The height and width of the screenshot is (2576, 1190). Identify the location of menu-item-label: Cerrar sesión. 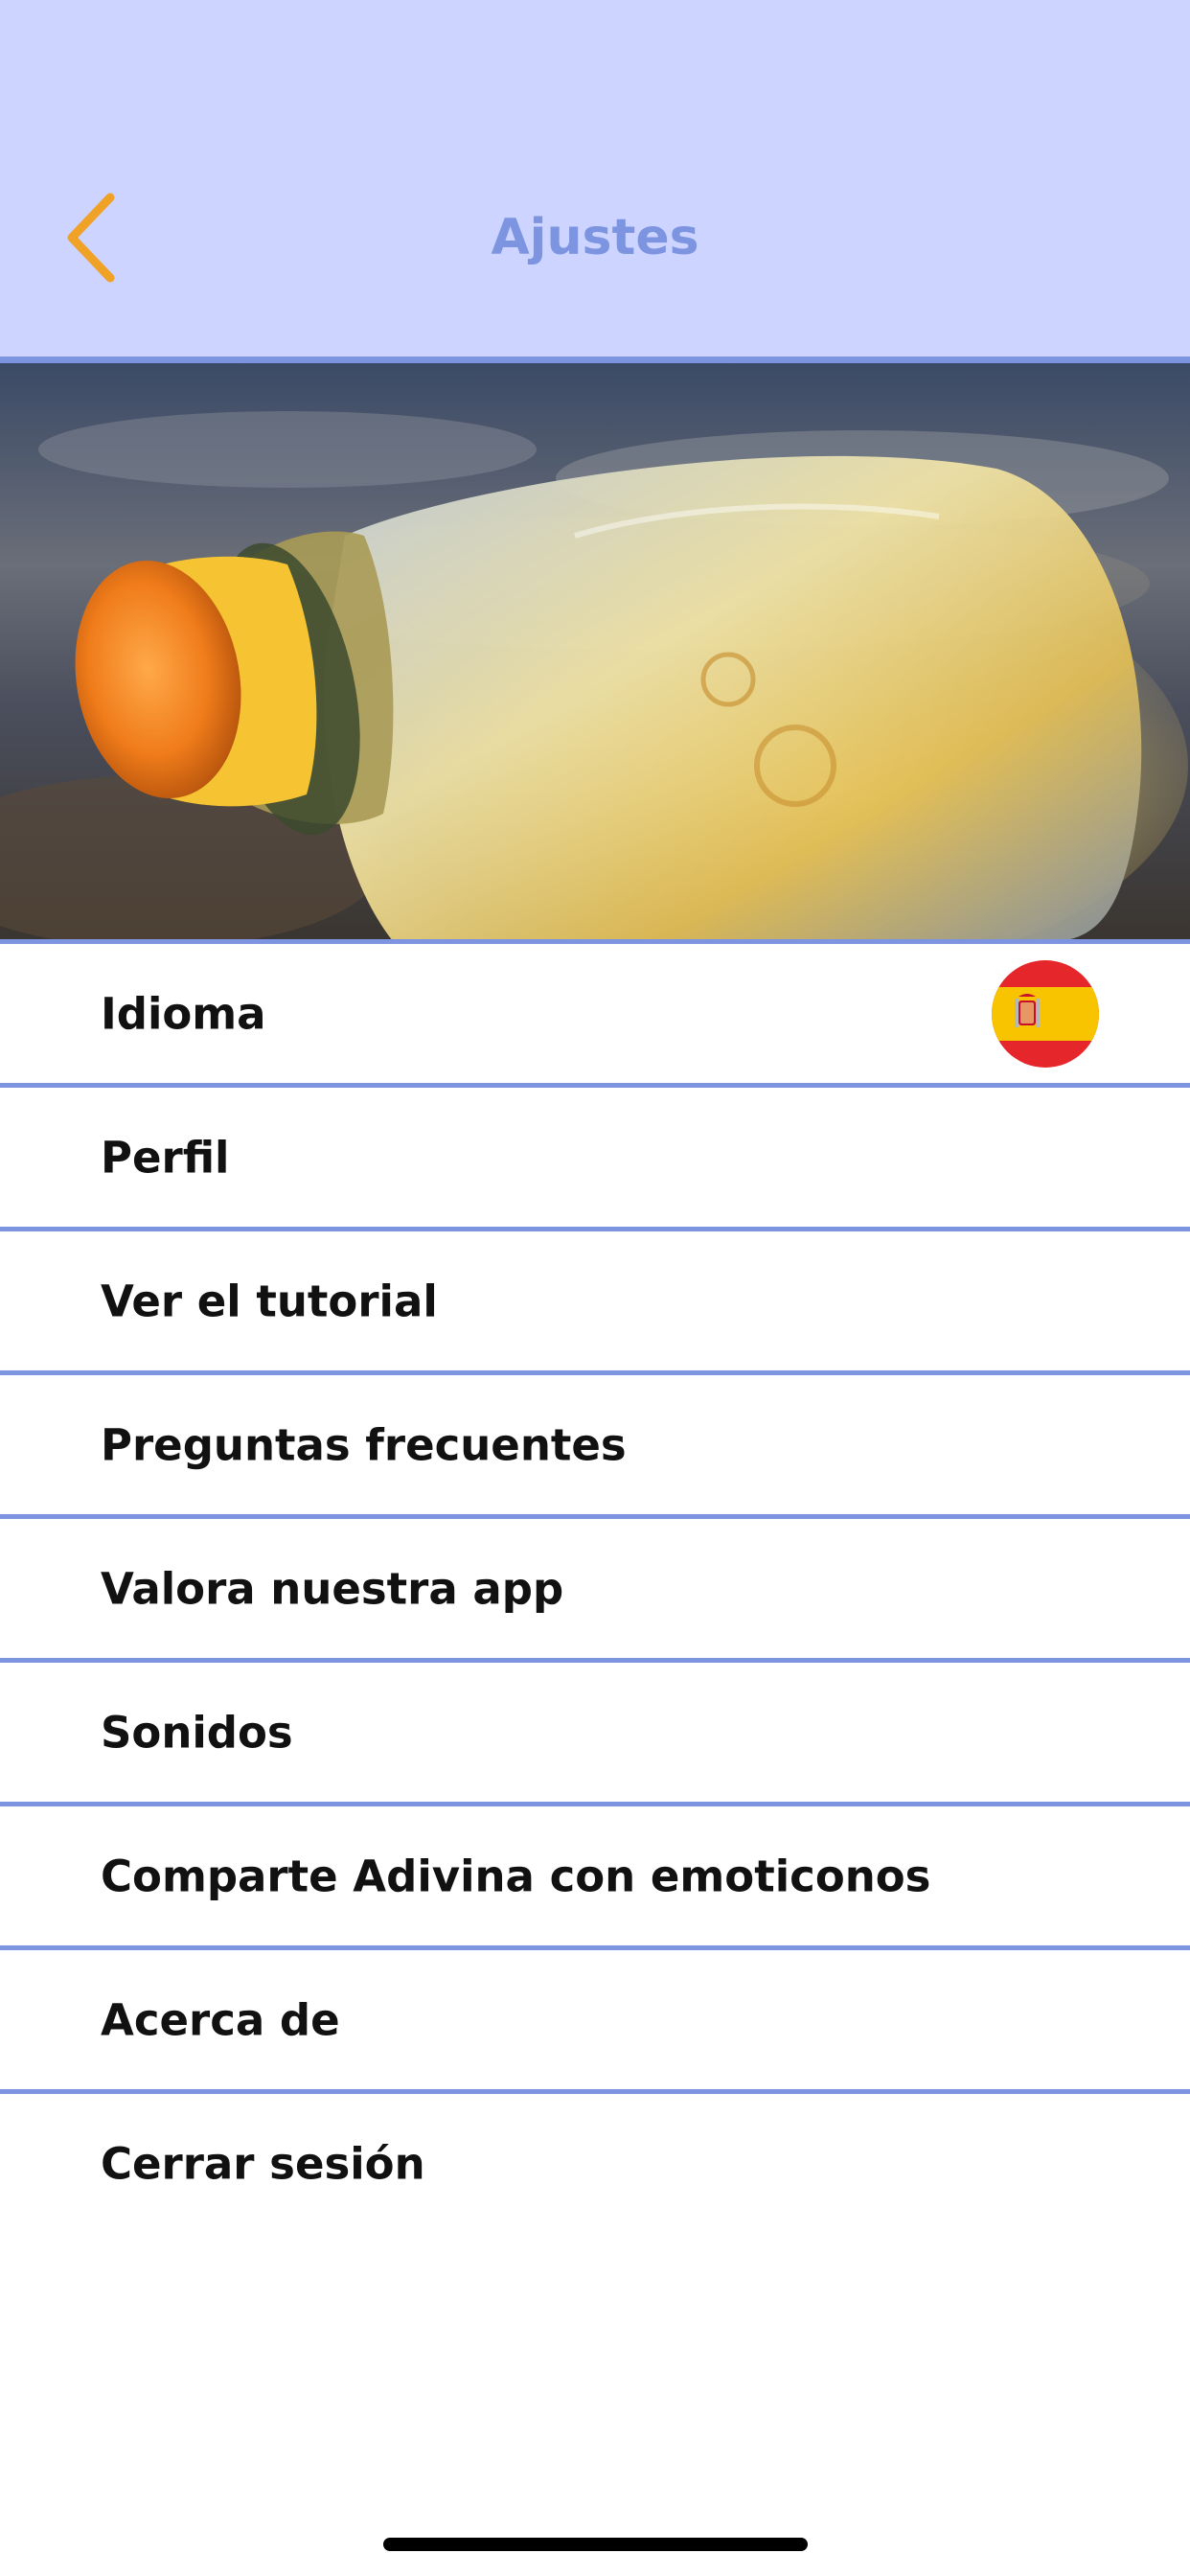
(263, 2163).